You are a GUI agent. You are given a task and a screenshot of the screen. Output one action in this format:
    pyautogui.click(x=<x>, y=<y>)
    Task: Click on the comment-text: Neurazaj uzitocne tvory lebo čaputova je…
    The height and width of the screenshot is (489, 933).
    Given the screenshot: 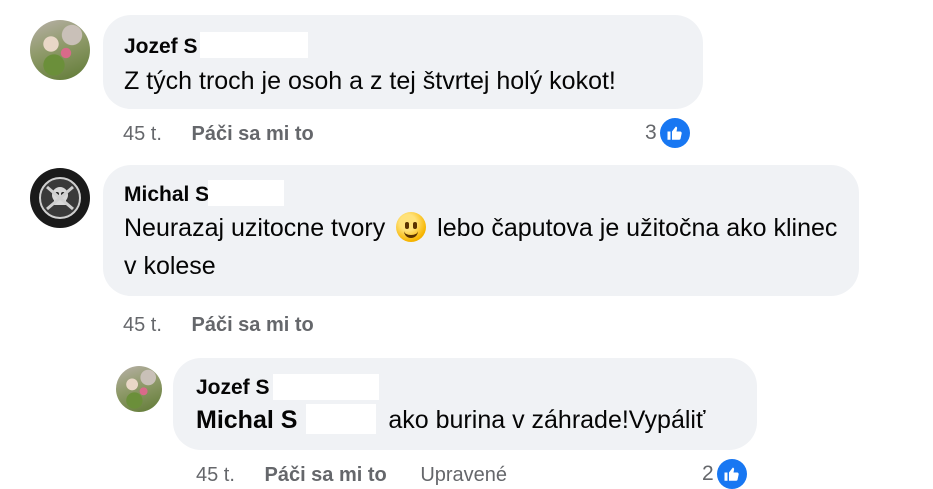 What is the action you would take?
    pyautogui.click(x=484, y=247)
    